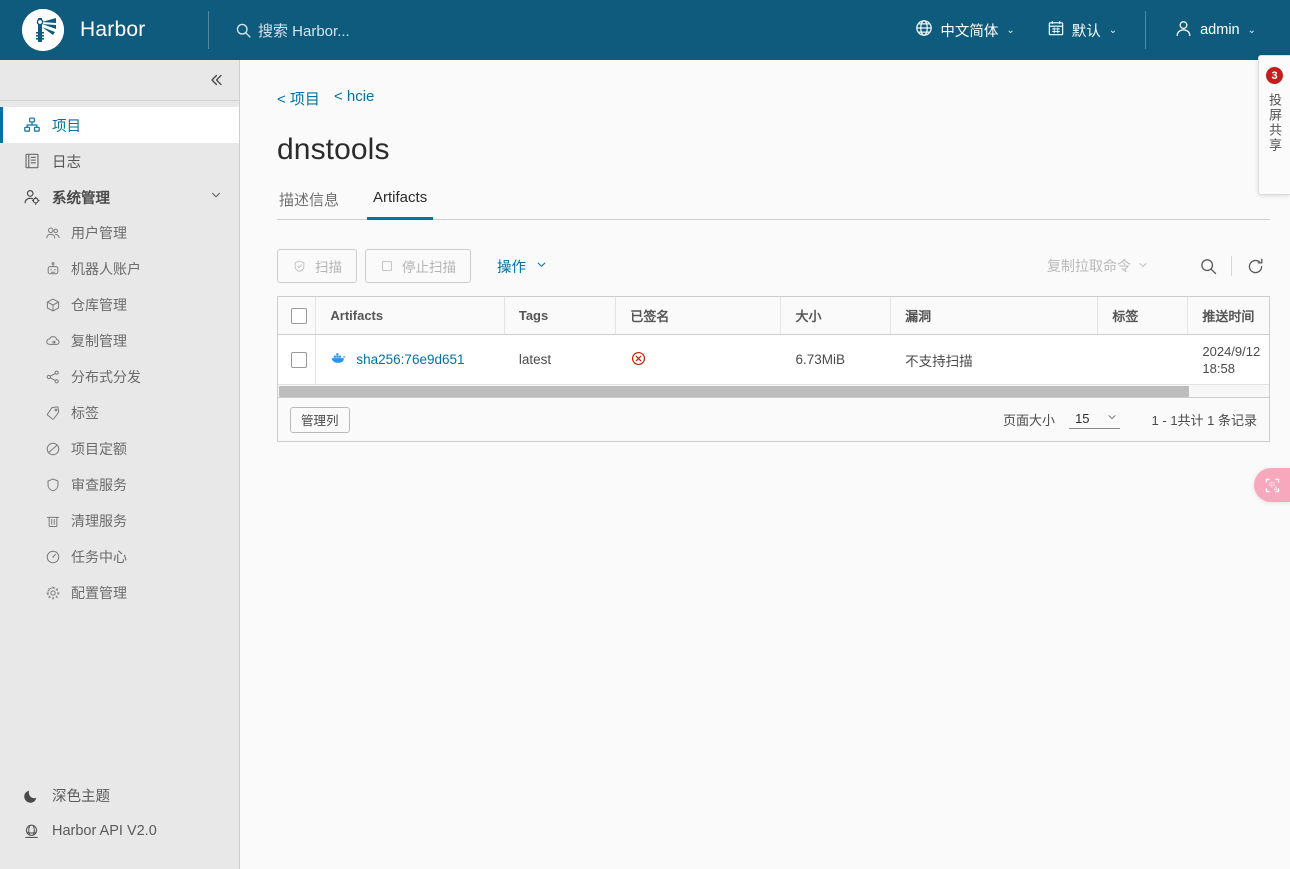  Describe the element at coordinates (119, 161) in the screenshot. I see `sidebar-item-logs: 日志` at that location.